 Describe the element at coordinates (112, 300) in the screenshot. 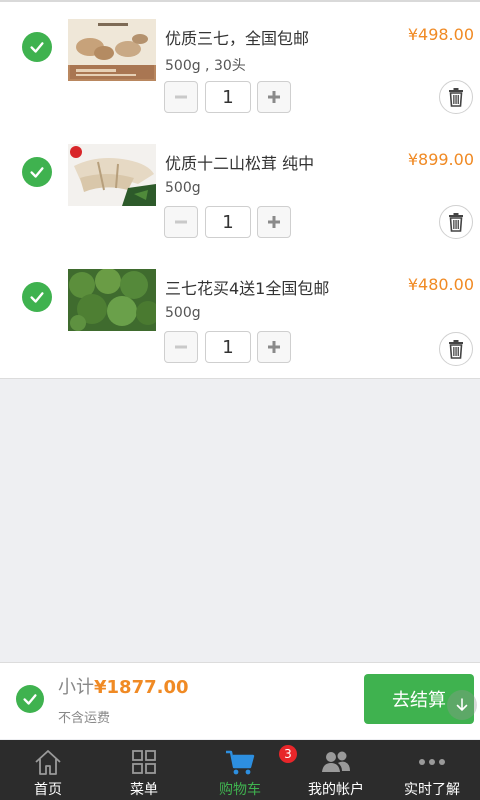

I see `product-image-sanqi-flower` at that location.